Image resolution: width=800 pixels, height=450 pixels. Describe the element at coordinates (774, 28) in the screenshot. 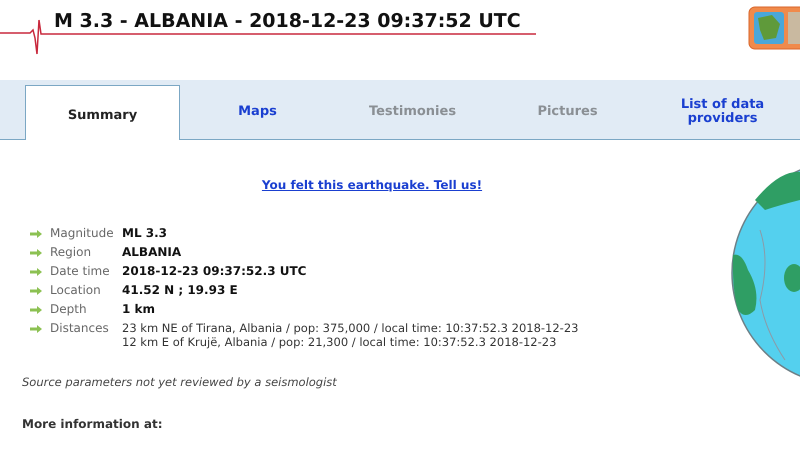

I see `map-thumbnail-icon` at that location.